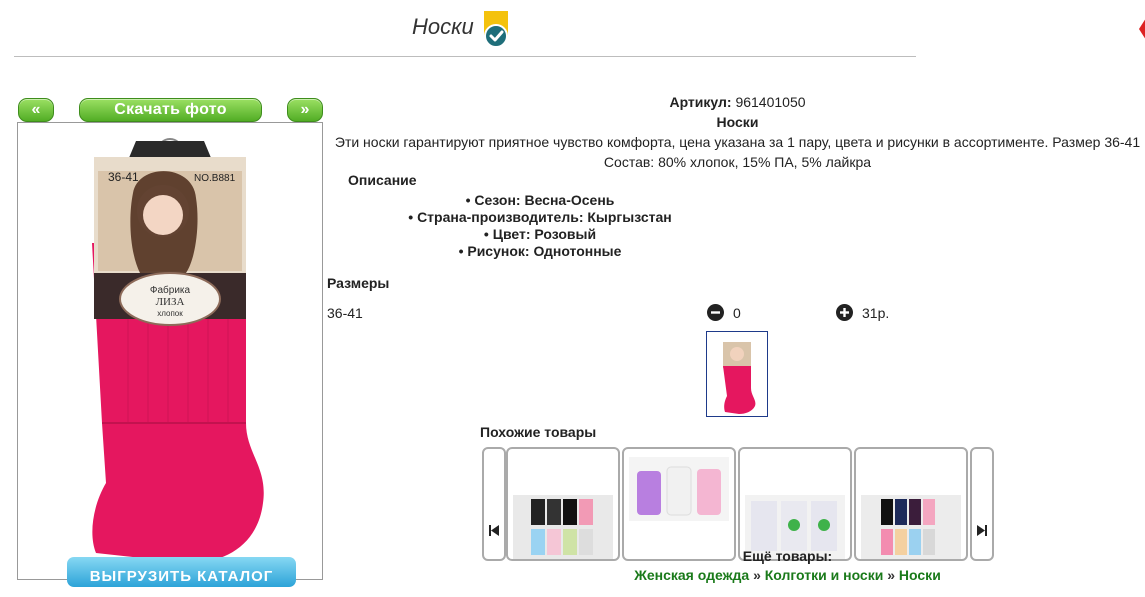  Describe the element at coordinates (982, 504) in the screenshot. I see `carousel-next-button` at that location.